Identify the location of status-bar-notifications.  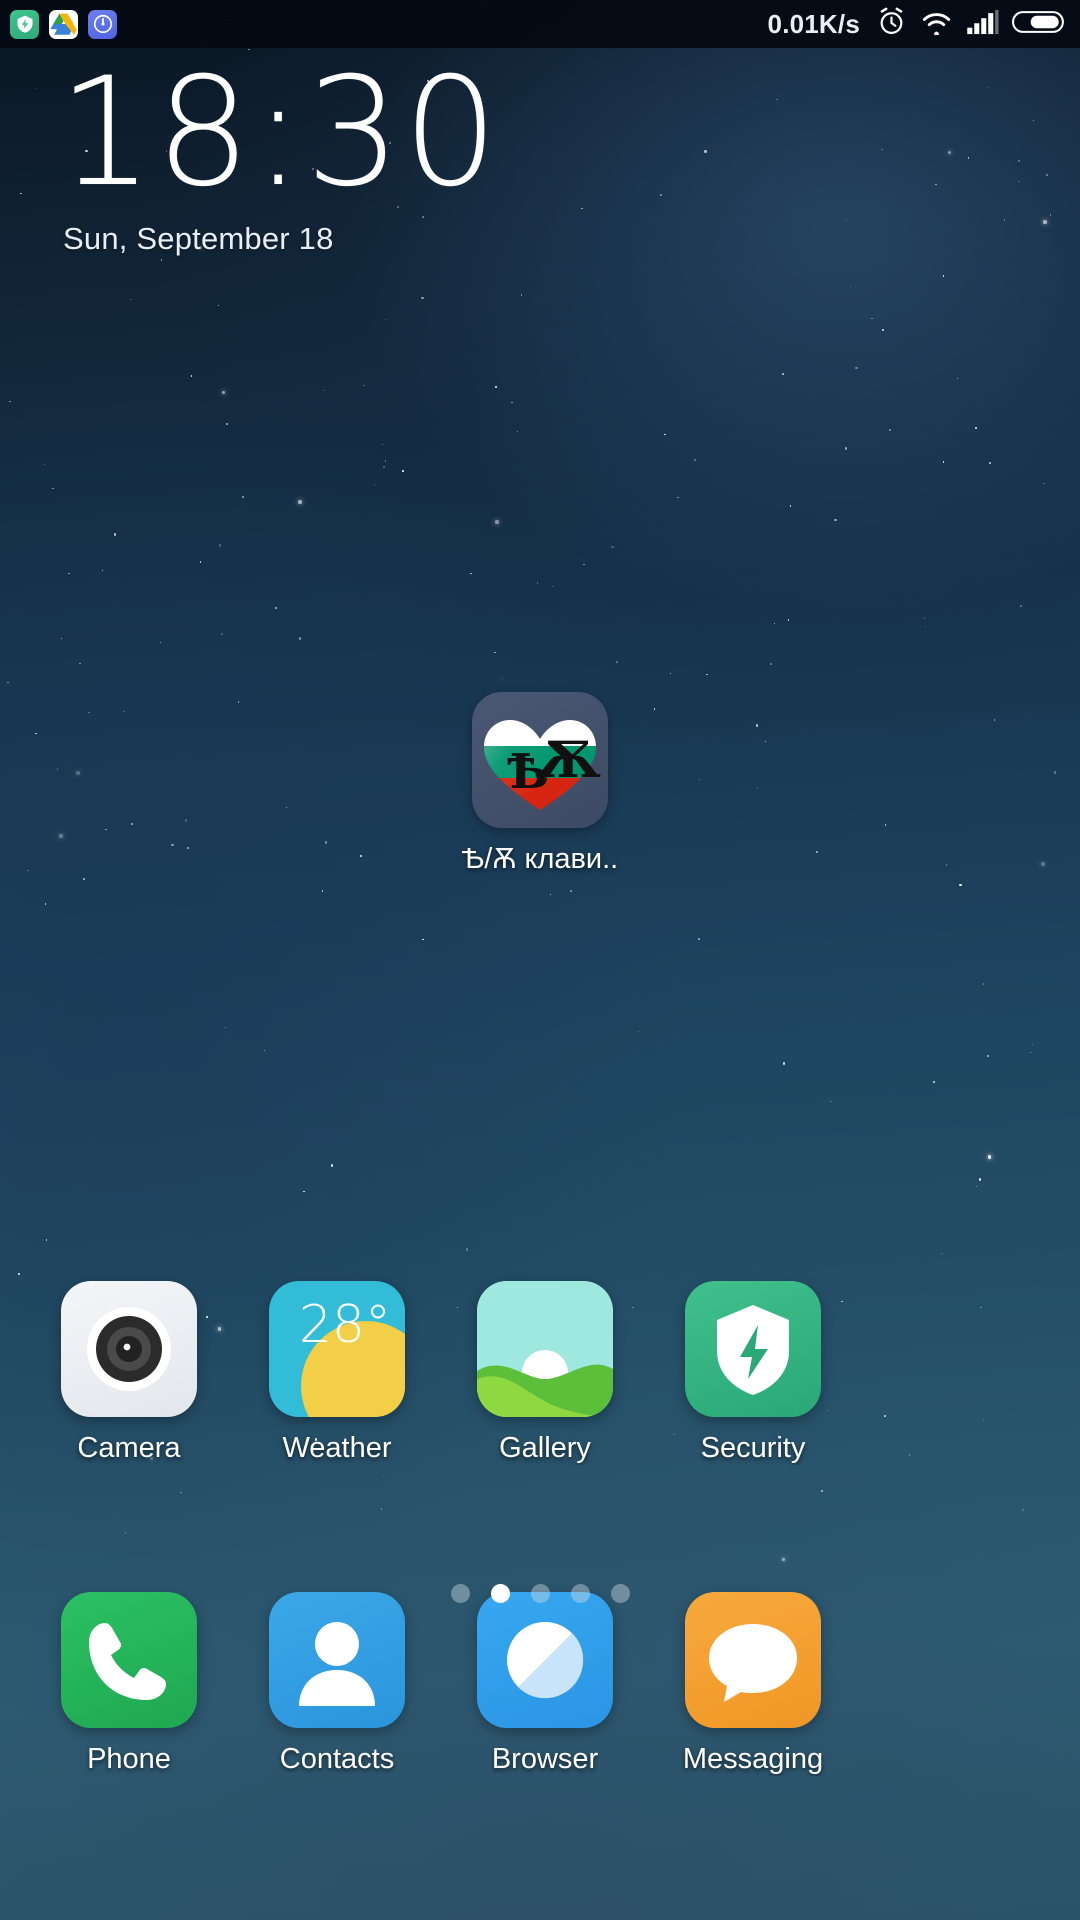
(63, 24).